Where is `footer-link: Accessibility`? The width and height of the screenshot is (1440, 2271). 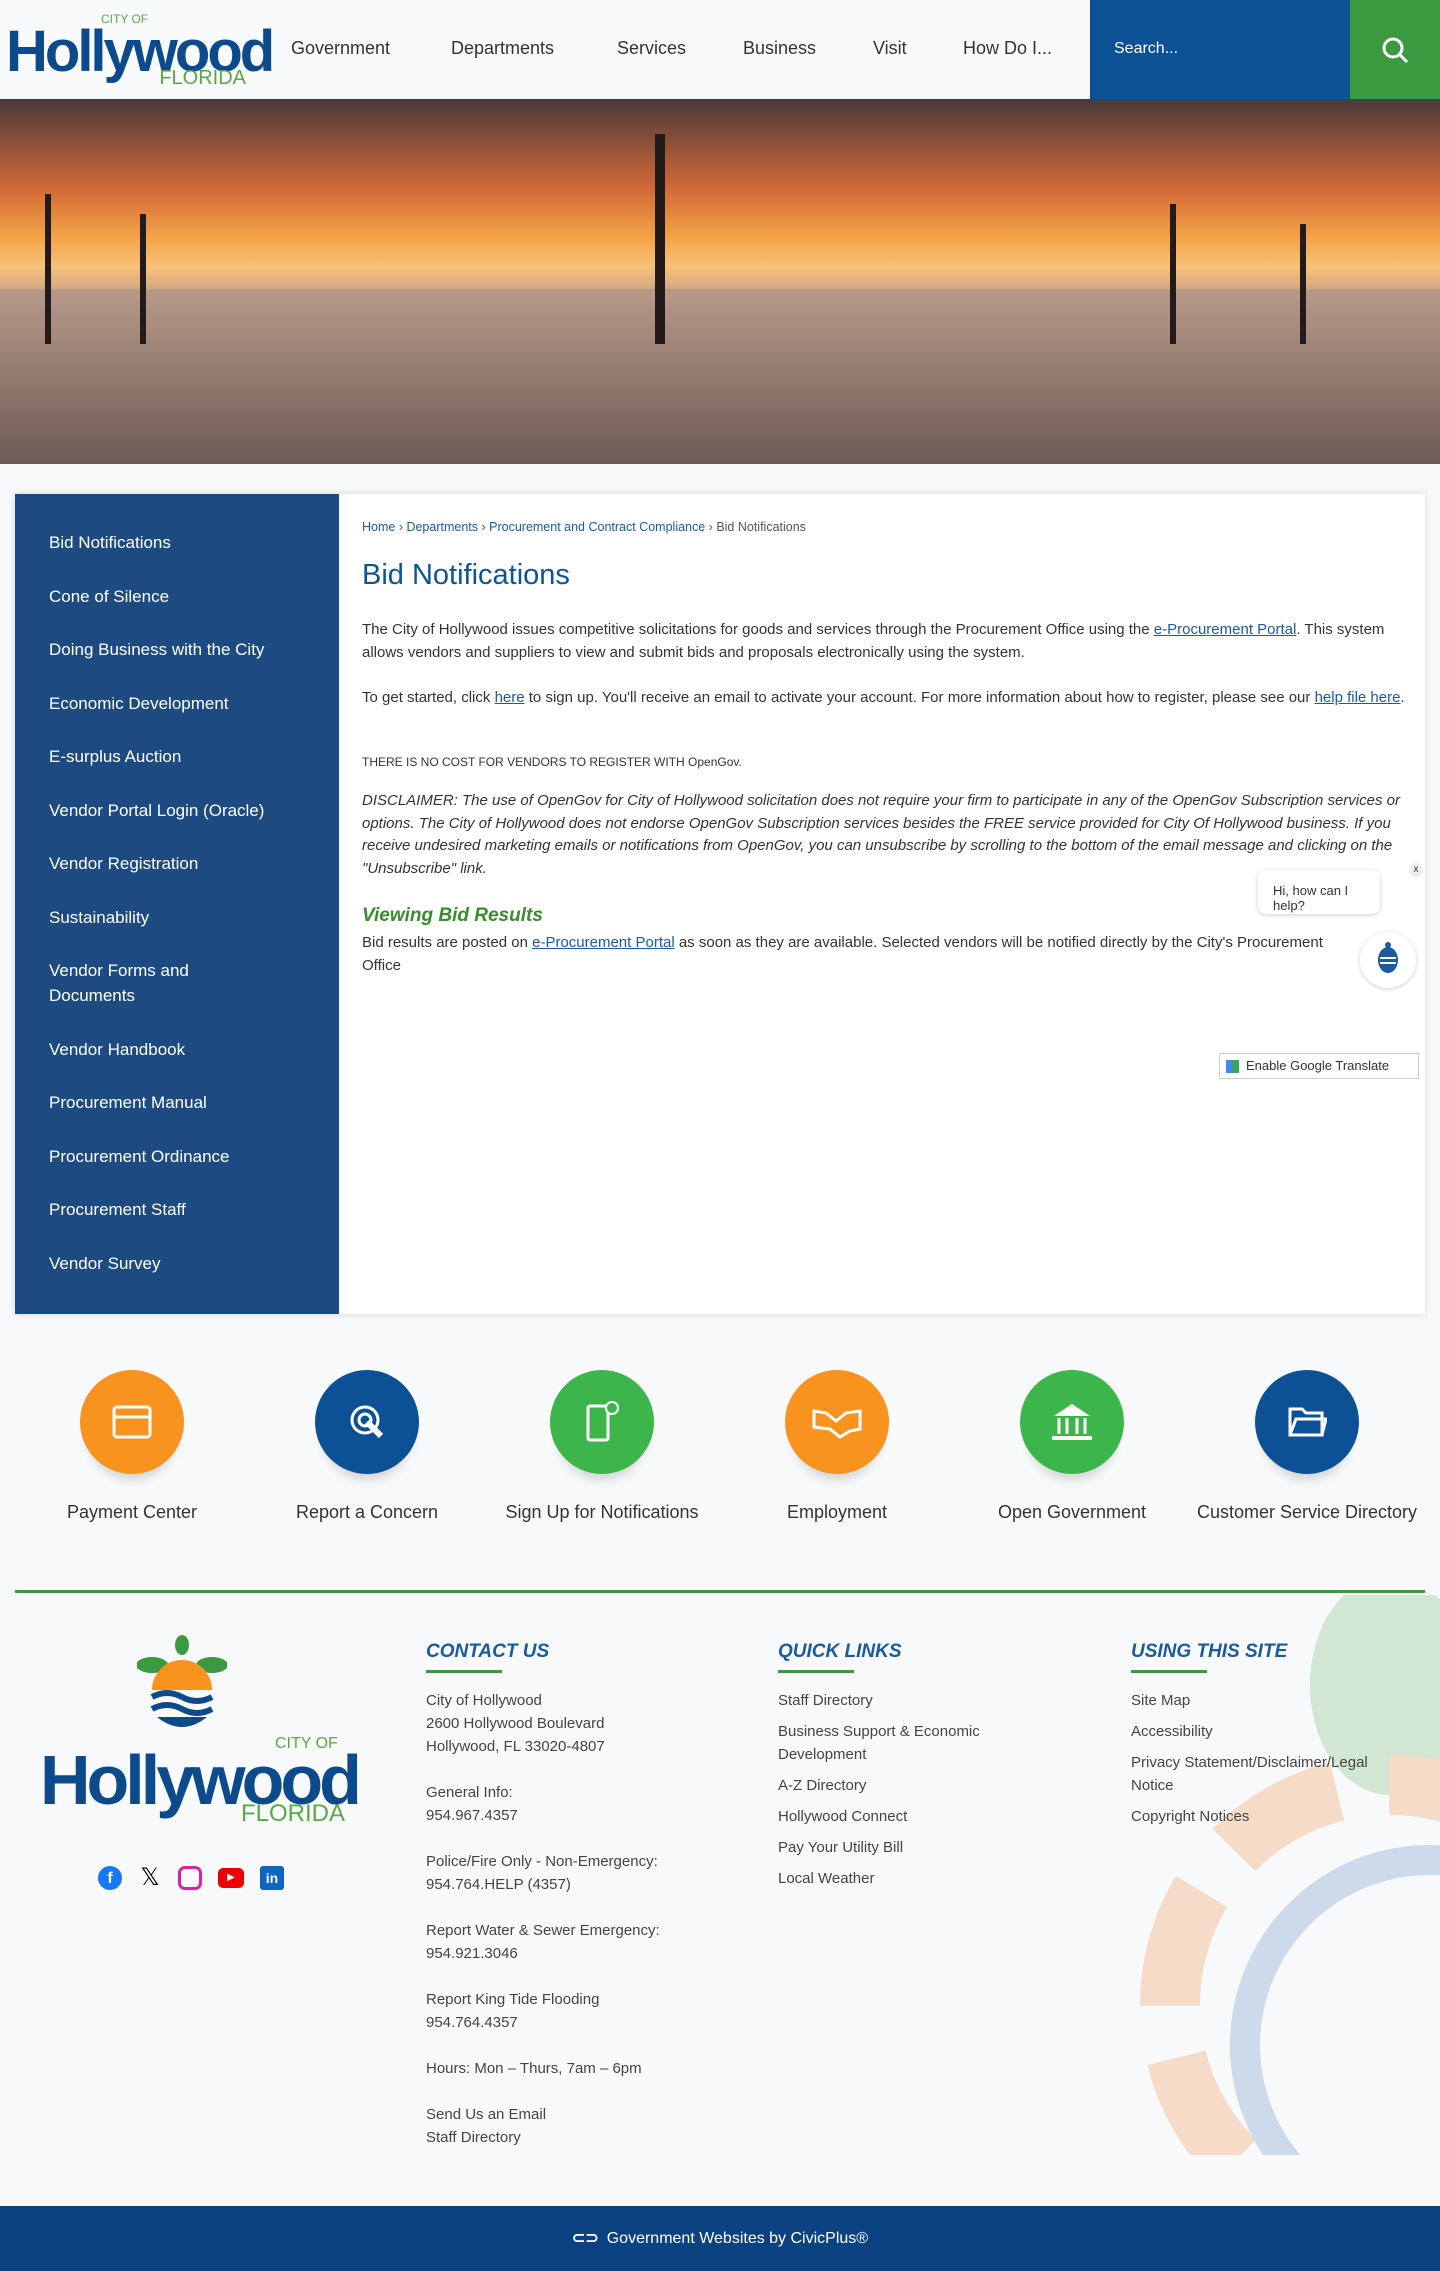
footer-link: Accessibility is located at coordinates (1271, 1731).